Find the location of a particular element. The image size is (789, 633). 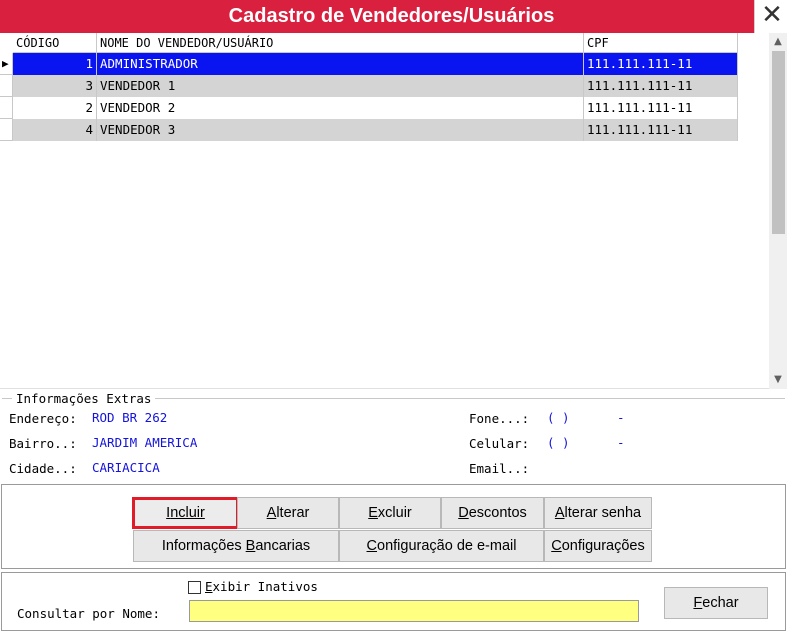

mobile-area-code: ( ) is located at coordinates (558, 442).